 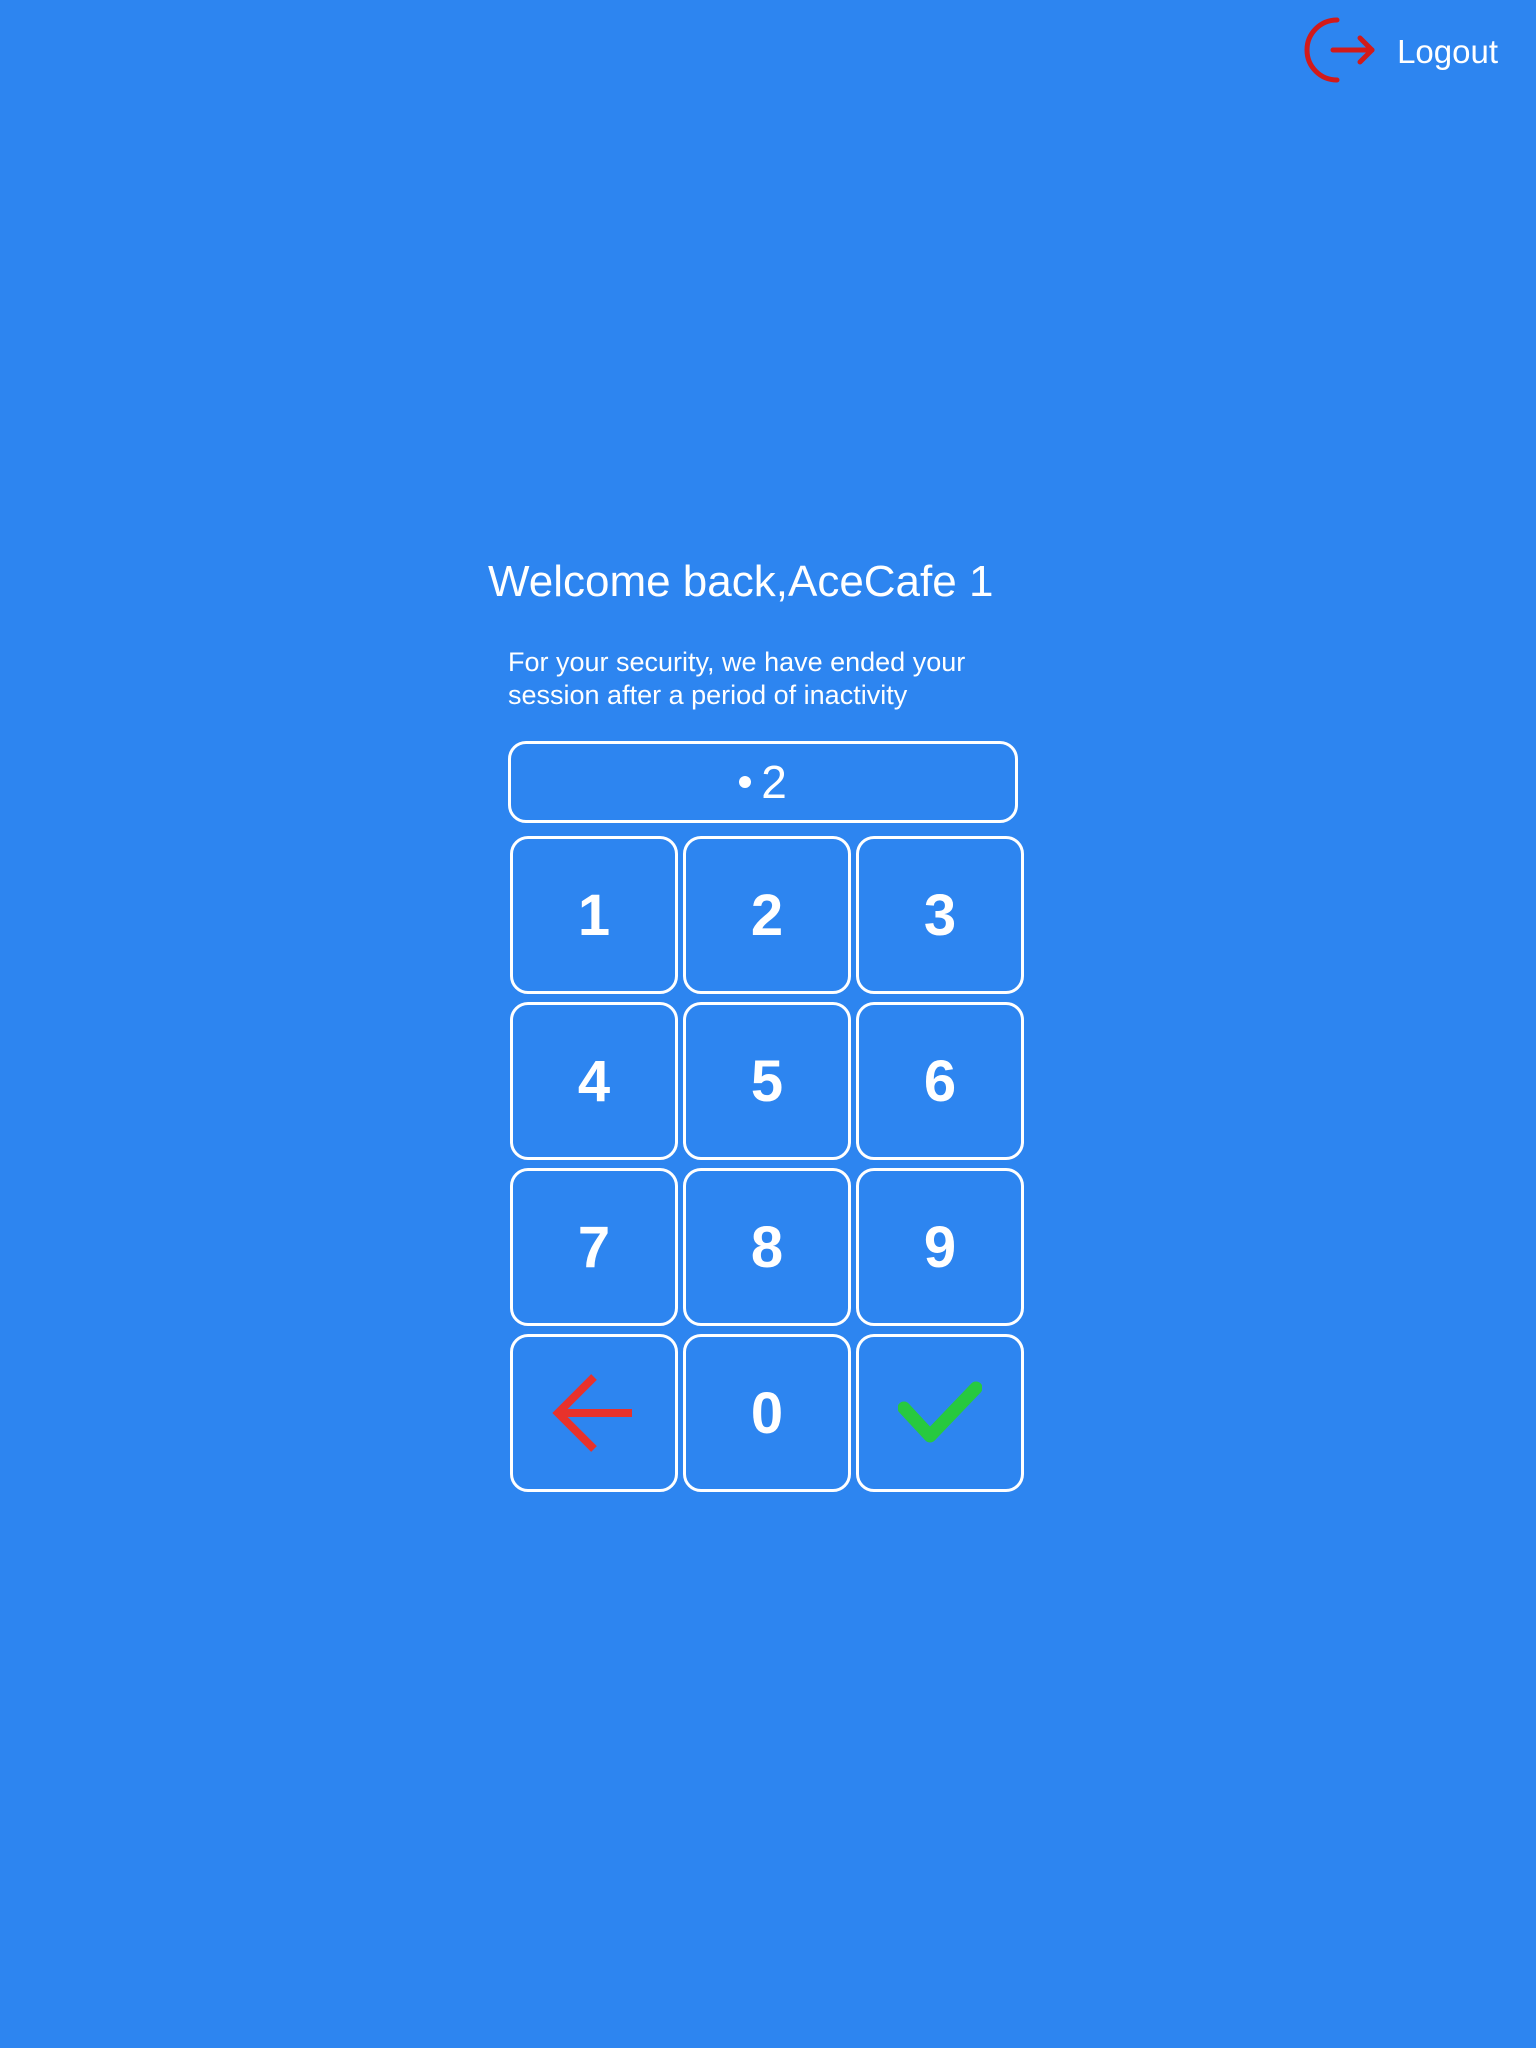 What do you see at coordinates (1337, 51) in the screenshot?
I see `logout-icon` at bounding box center [1337, 51].